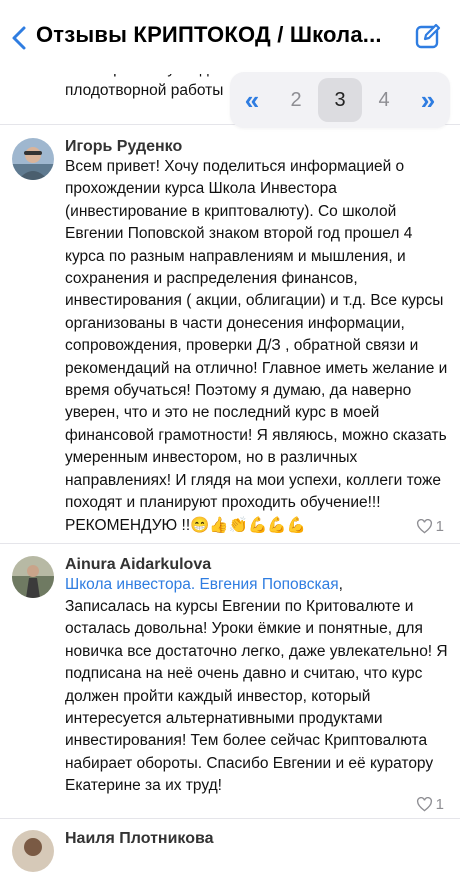 The image size is (460, 872). What do you see at coordinates (202, 584) in the screenshot?
I see `mention-link: Школа инвестора. Евгения Поповская` at bounding box center [202, 584].